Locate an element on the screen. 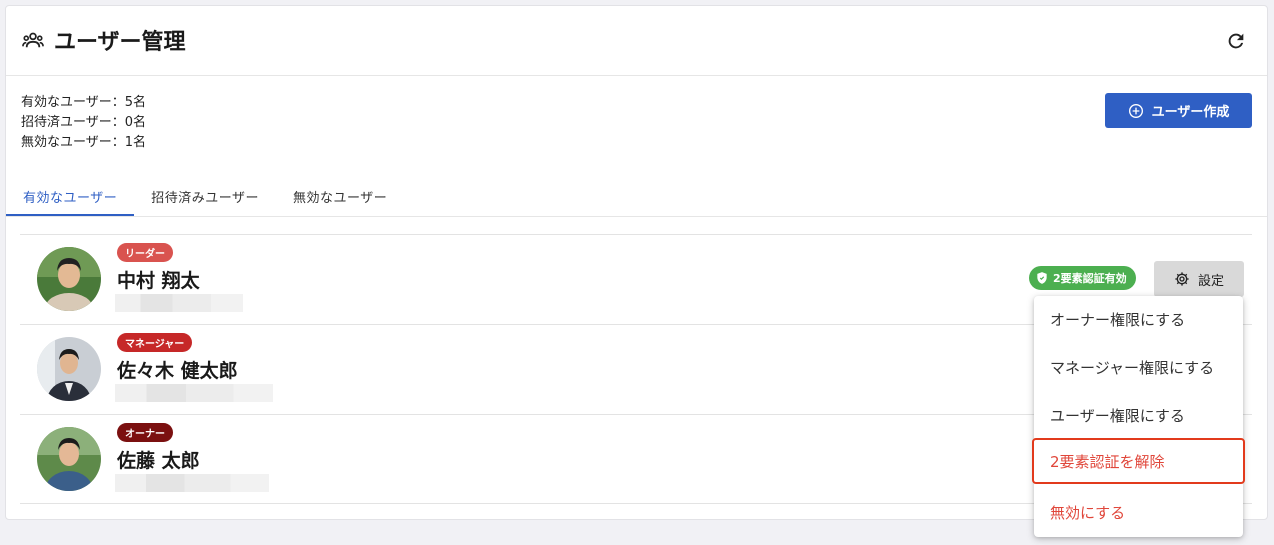 This screenshot has height=545, width=1274. settings-button: 設定 is located at coordinates (1199, 279).